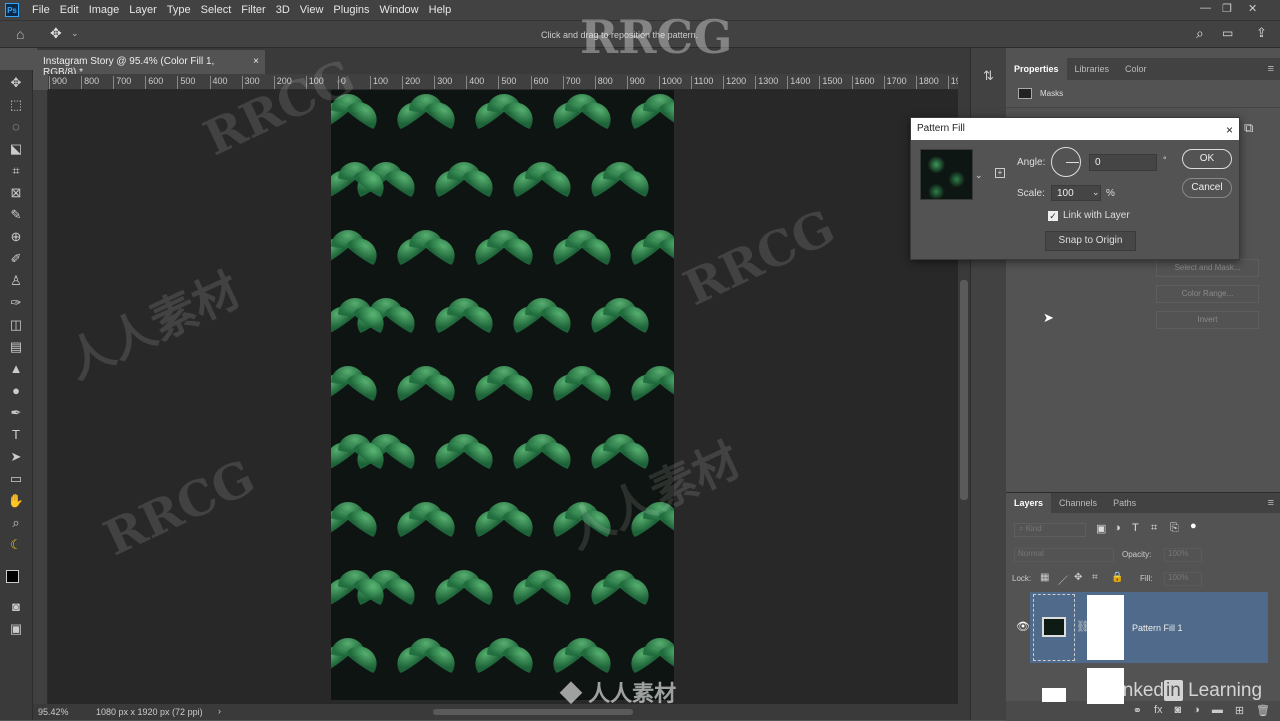 This screenshot has height=721, width=1280. What do you see at coordinates (53, 712) in the screenshot?
I see `zoom-level: 95.42%` at bounding box center [53, 712].